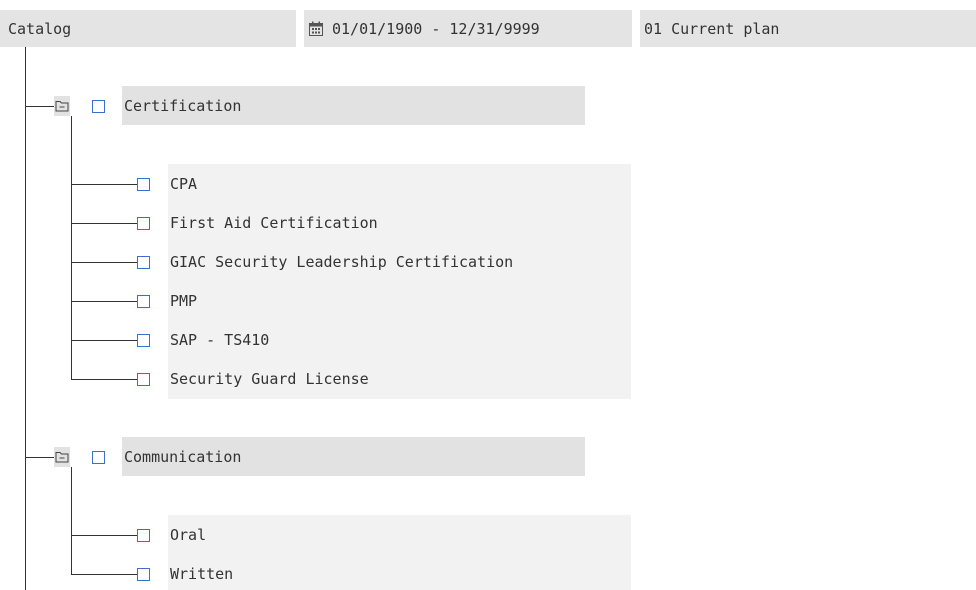 The width and height of the screenshot is (976, 590). What do you see at coordinates (353, 456) in the screenshot?
I see `group-label-communication: Communication` at bounding box center [353, 456].